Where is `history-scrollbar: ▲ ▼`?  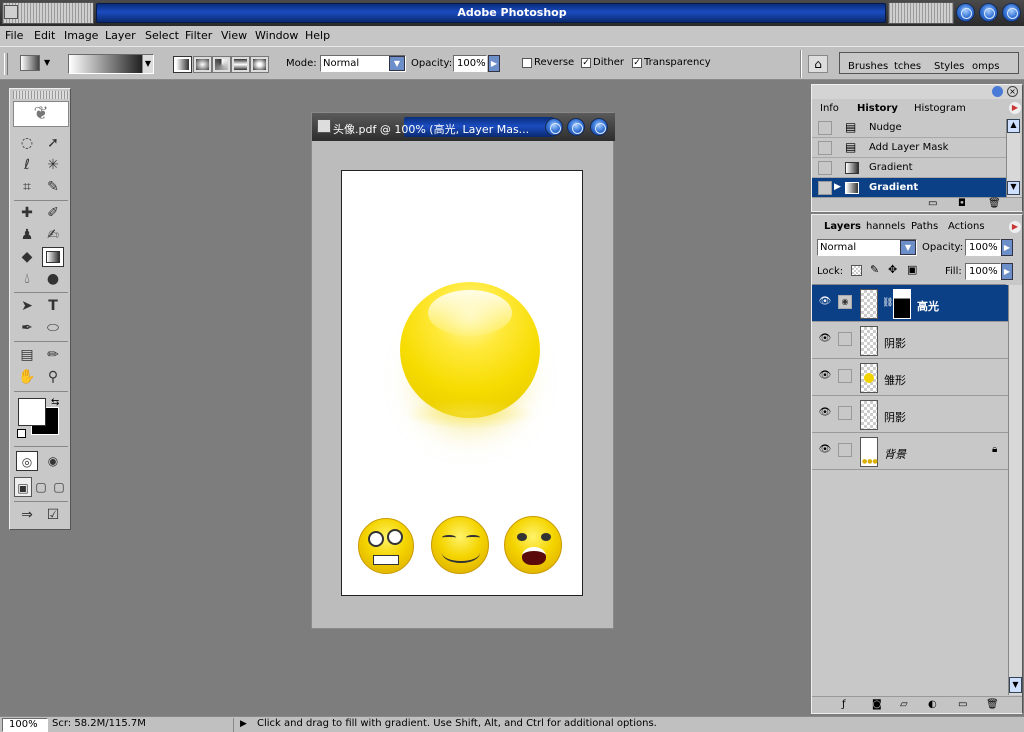
history-scrollbar: ▲ ▼ is located at coordinates (1013, 158).